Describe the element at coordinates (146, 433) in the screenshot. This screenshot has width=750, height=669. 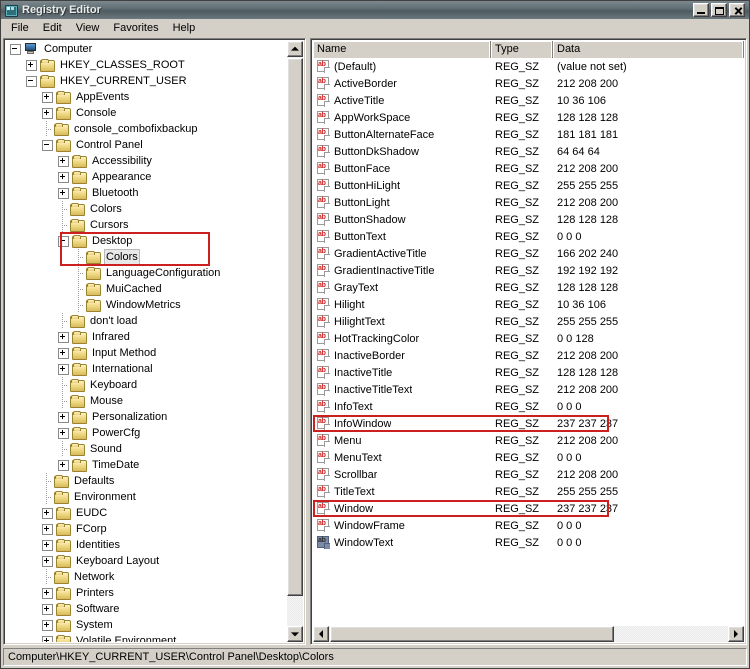
I see `tree-node: PowerCfg` at that location.